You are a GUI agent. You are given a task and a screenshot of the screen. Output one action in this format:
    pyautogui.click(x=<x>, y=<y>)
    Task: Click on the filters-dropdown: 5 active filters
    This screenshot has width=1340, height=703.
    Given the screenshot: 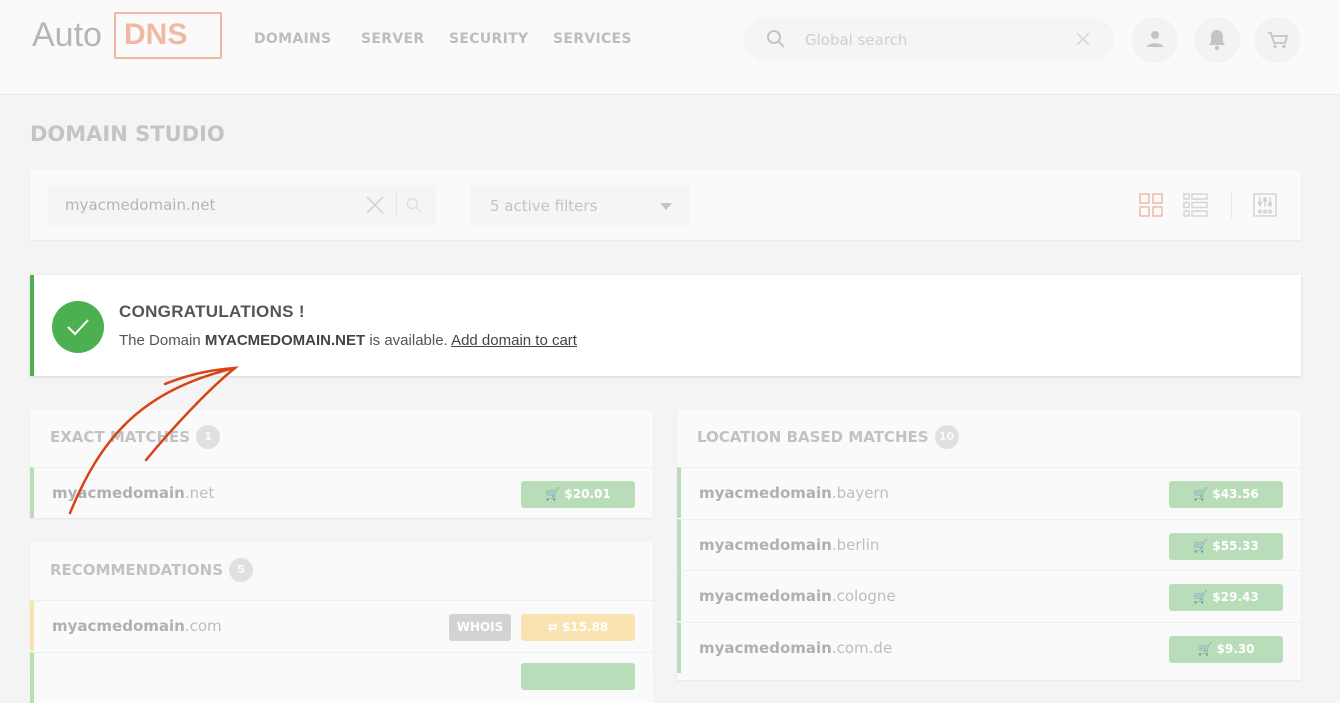 What is the action you would take?
    pyautogui.click(x=580, y=205)
    